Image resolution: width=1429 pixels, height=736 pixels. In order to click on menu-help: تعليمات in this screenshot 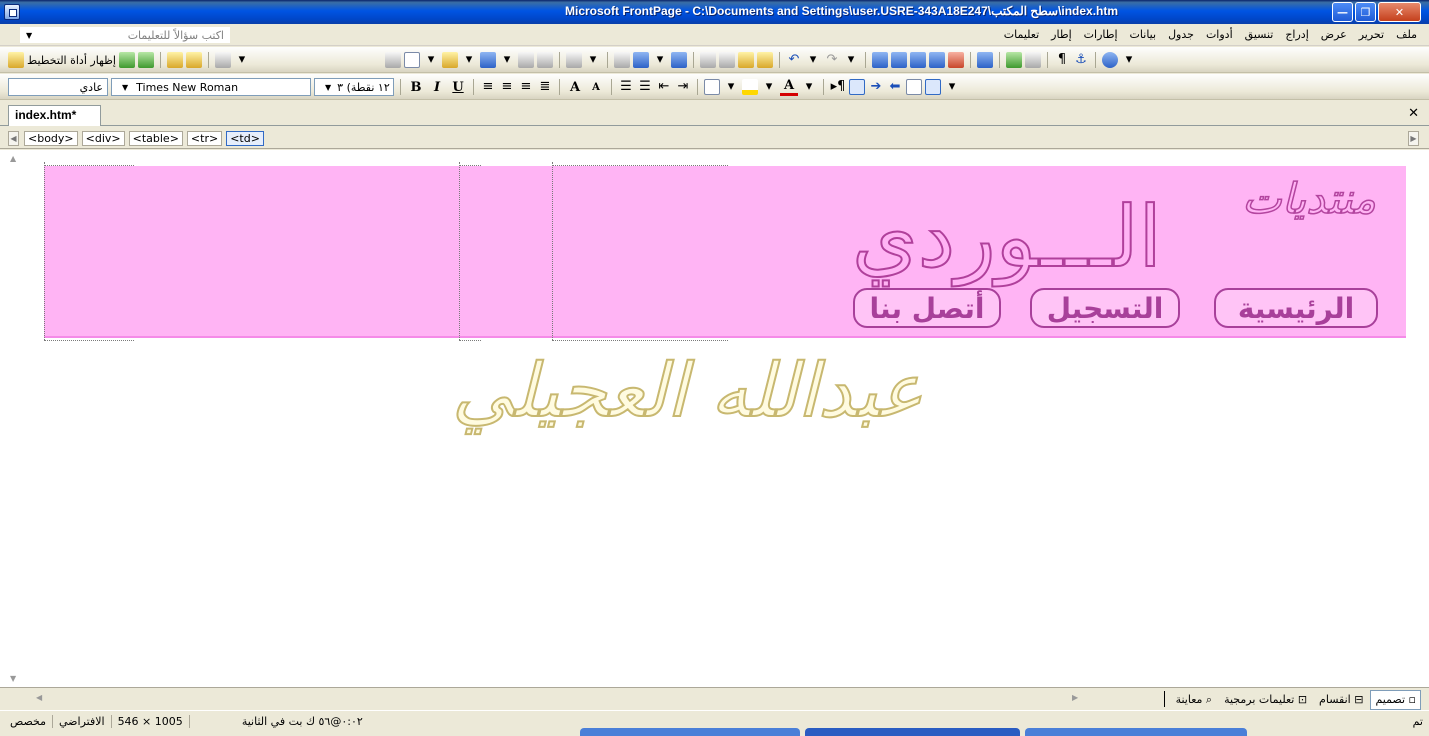, I will do `click(1021, 34)`.